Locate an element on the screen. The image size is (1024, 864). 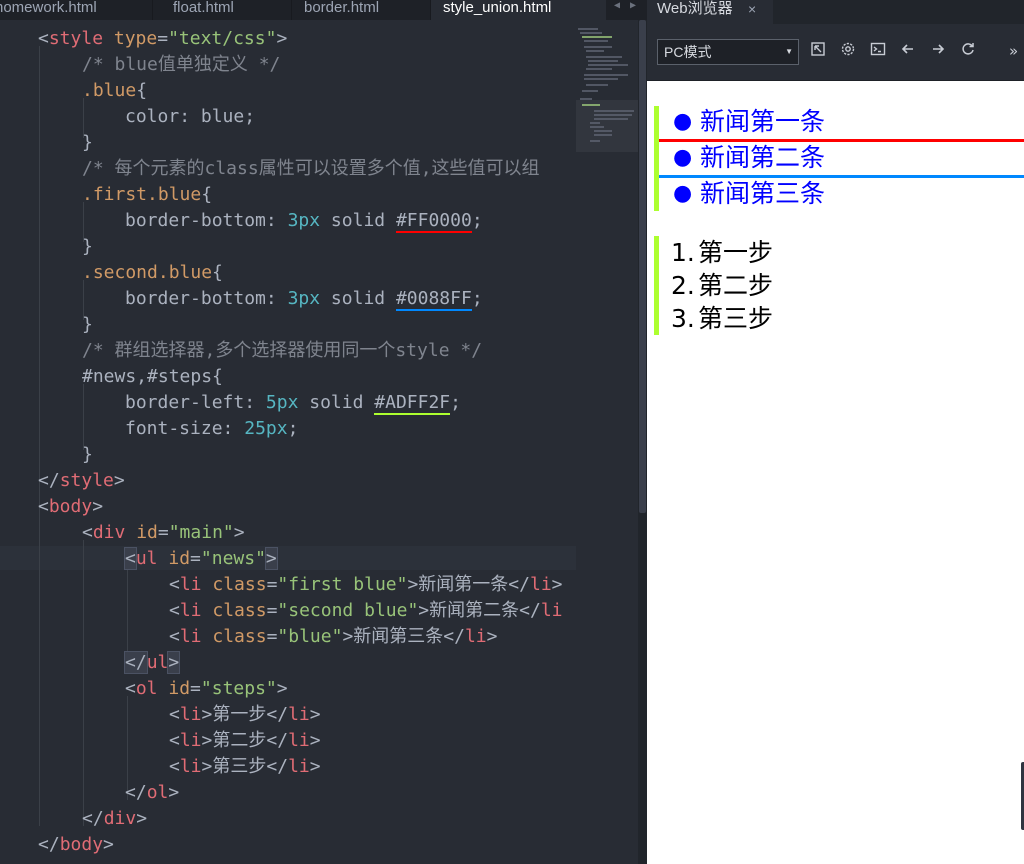
comment: /* 每个元素的class属性可以设置多个值,这些值可以组 is located at coordinates (311, 168).